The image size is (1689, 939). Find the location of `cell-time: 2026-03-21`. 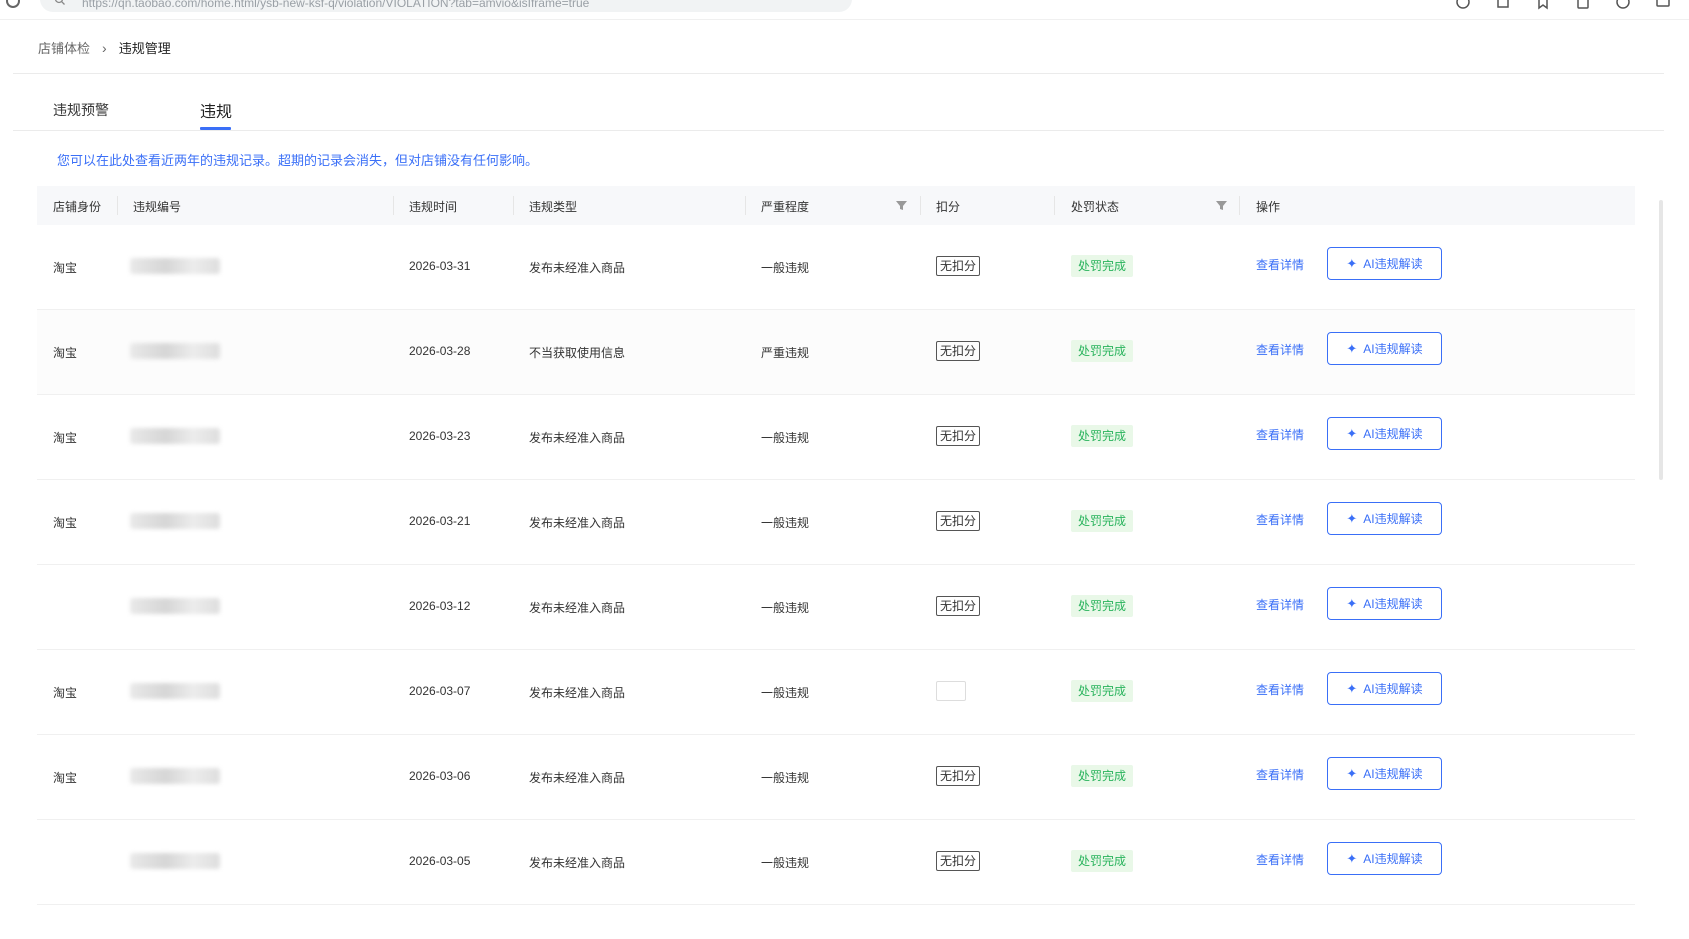

cell-time: 2026-03-21 is located at coordinates (440, 521).